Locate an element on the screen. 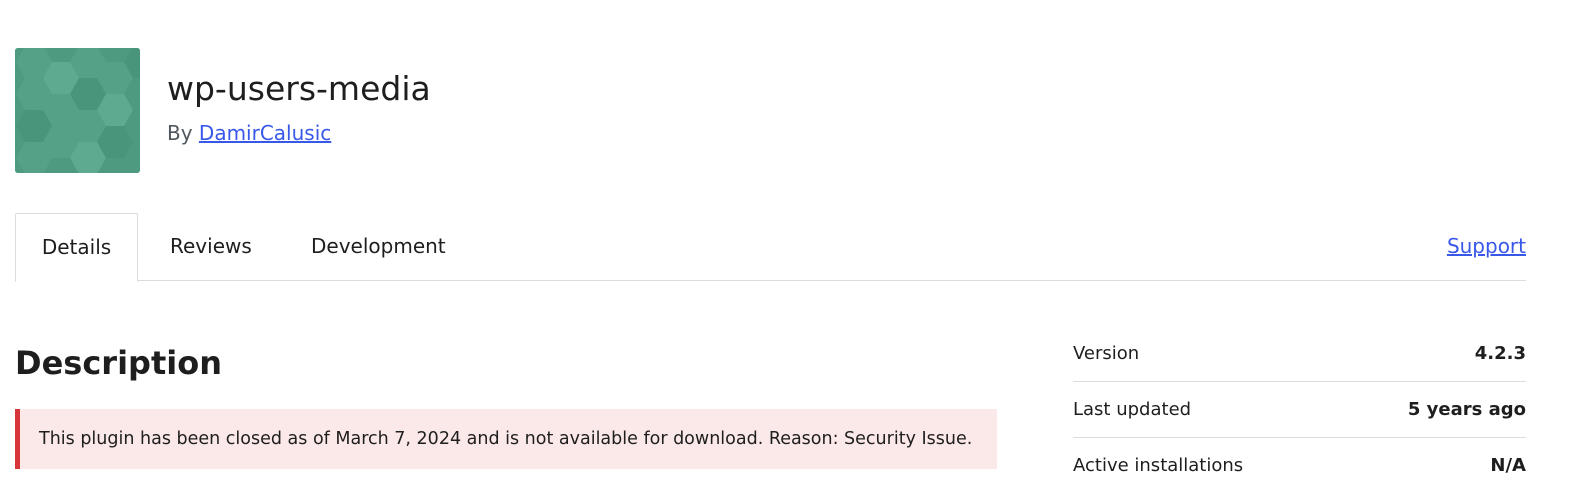 Image resolution: width=1580 pixels, height=490 pixels. meta-row-version: Version 4.2.3 is located at coordinates (1299, 354).